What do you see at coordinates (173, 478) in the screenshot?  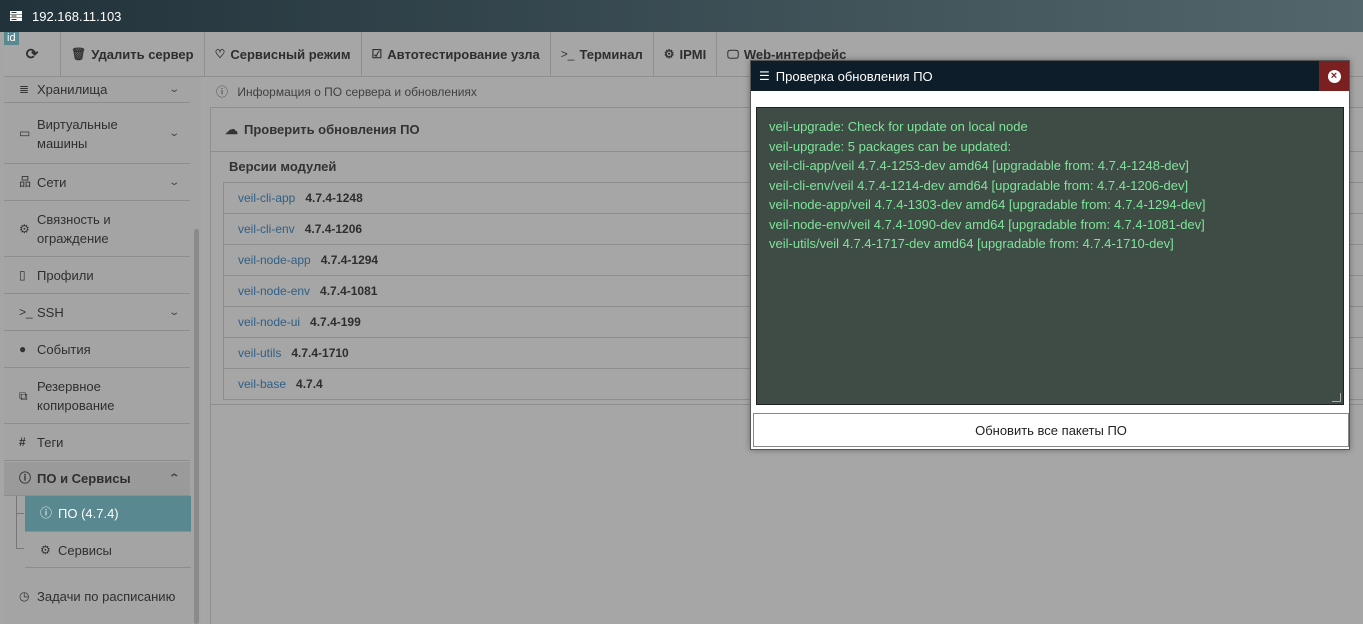 I see `chevron-up-icon: ⌃` at bounding box center [173, 478].